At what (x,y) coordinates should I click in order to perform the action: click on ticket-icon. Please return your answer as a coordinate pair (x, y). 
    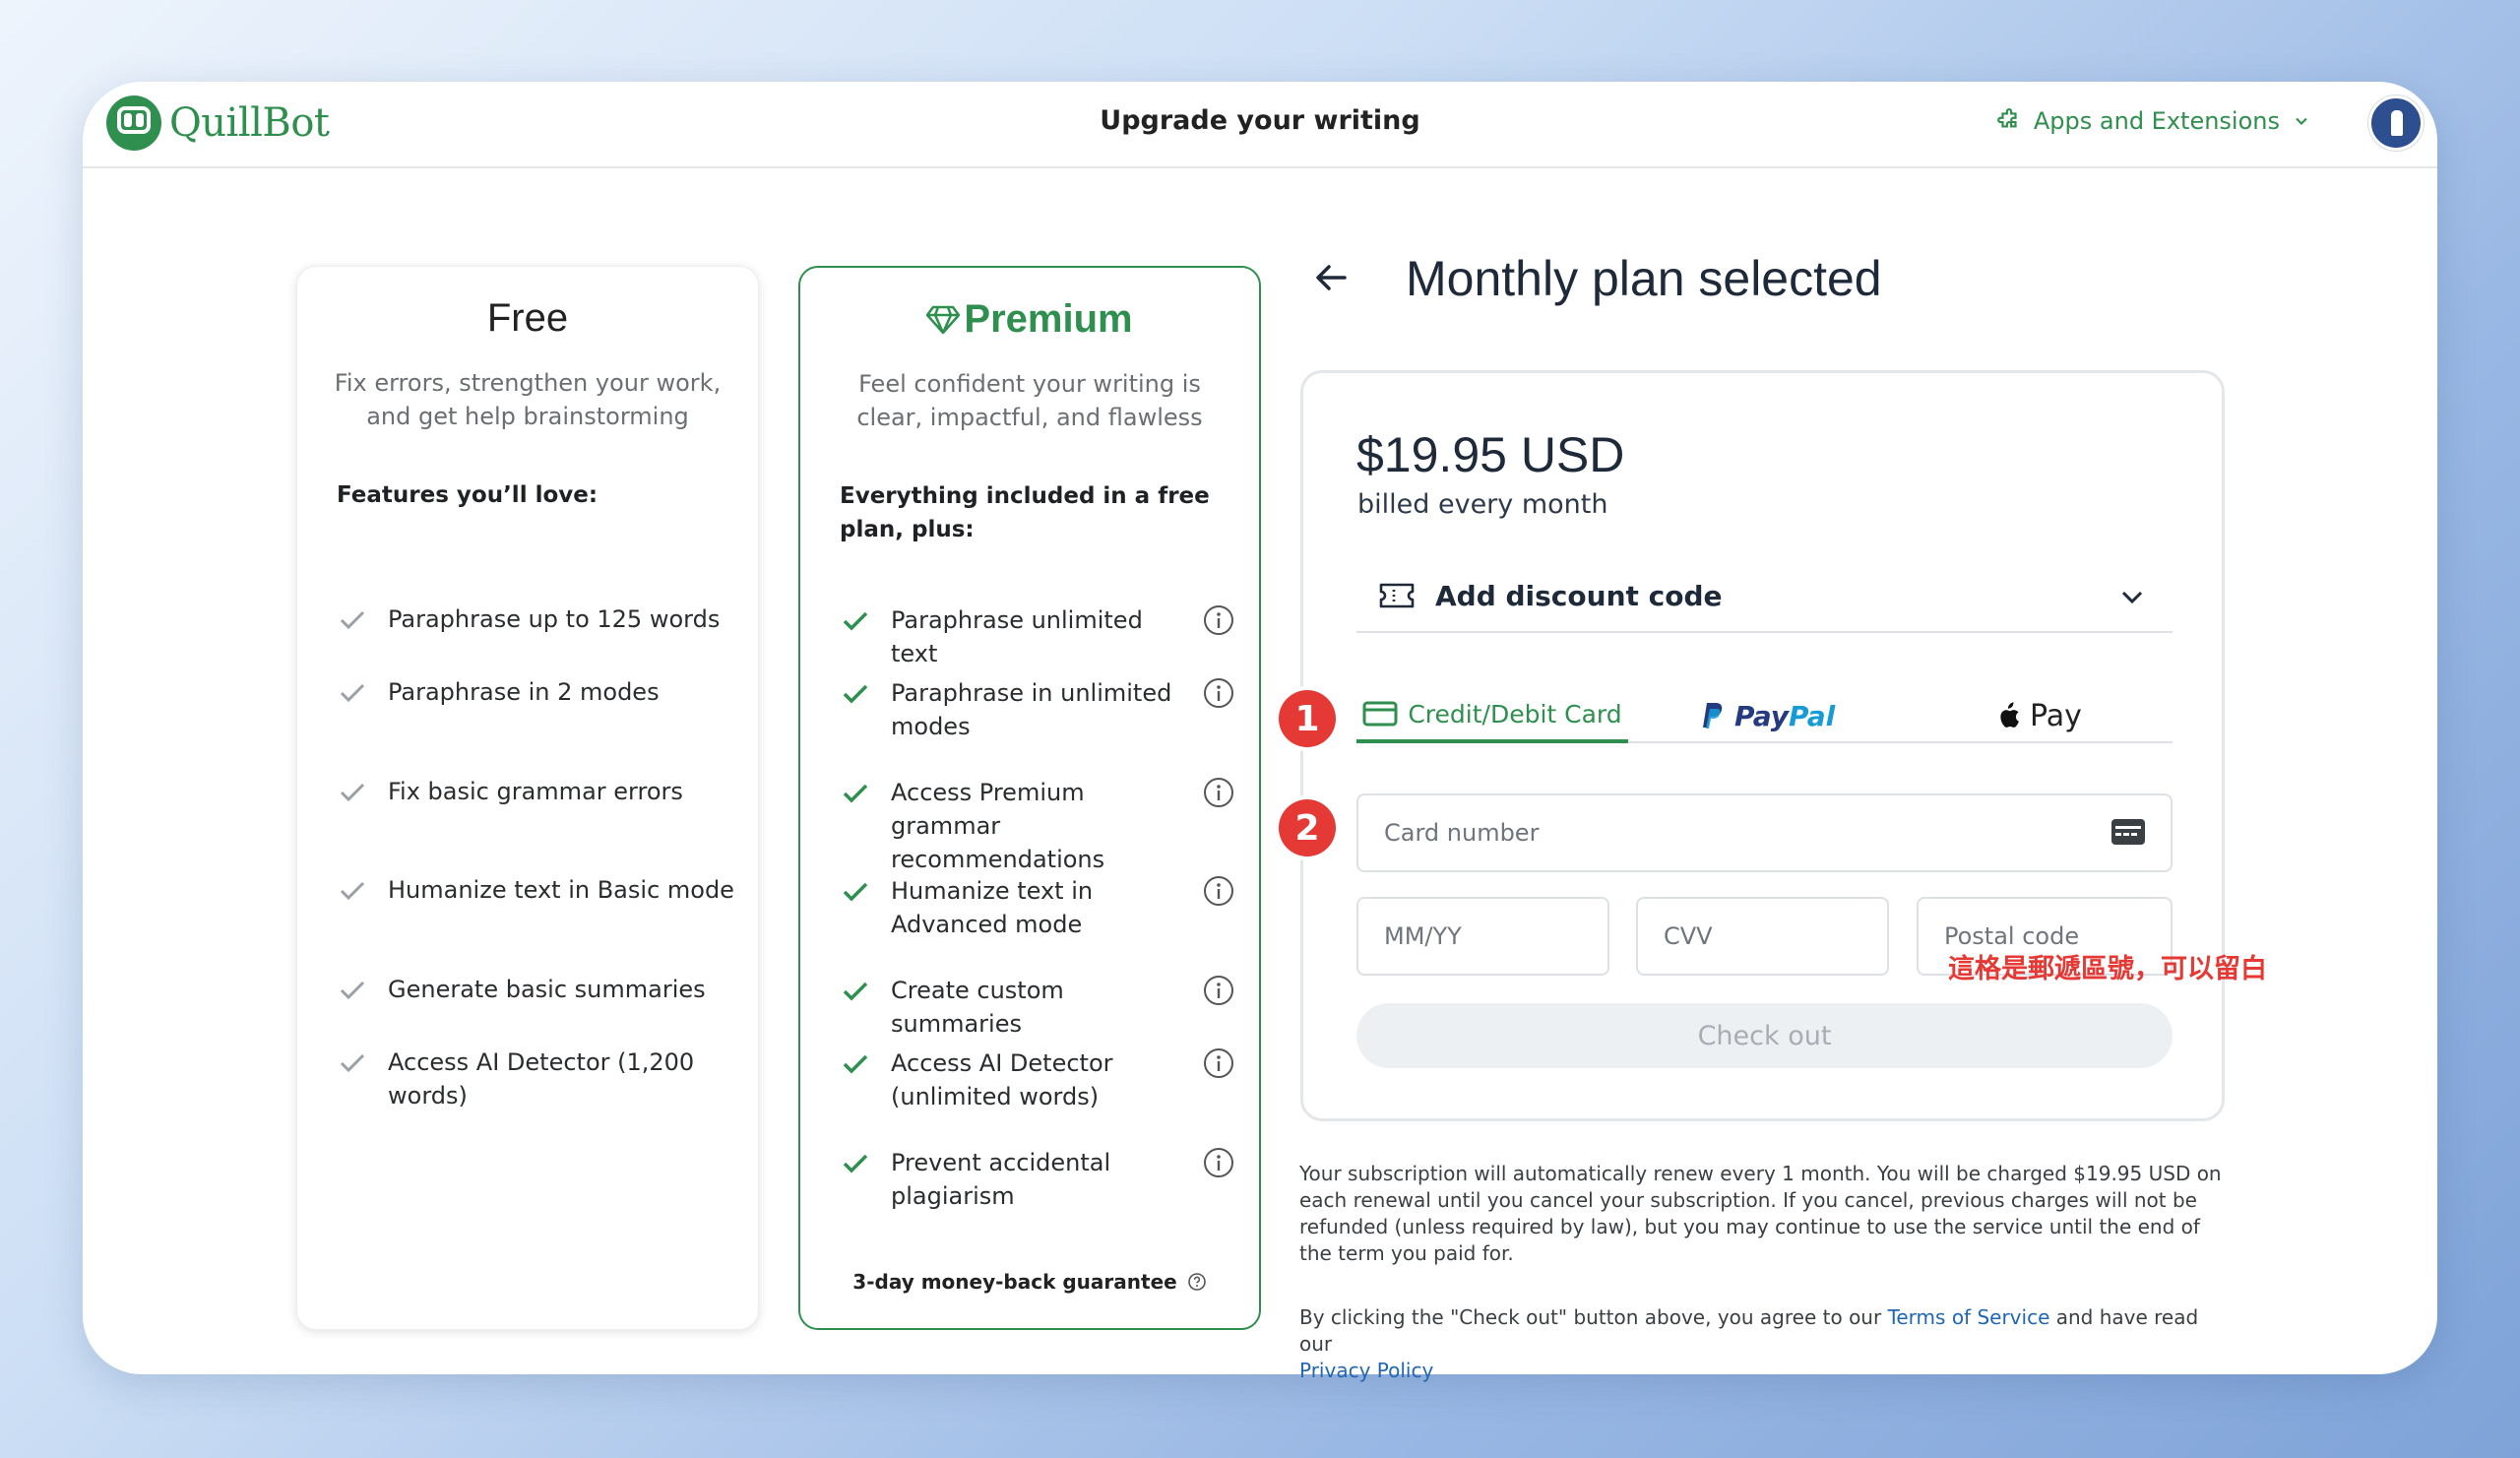
    Looking at the image, I should click on (1397, 595).